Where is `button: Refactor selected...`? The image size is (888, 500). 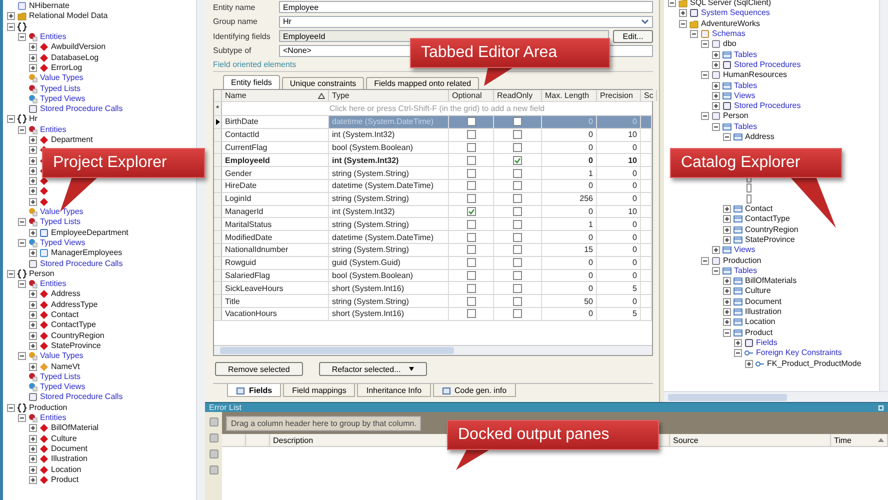
button: Refactor selected... is located at coordinates (372, 369).